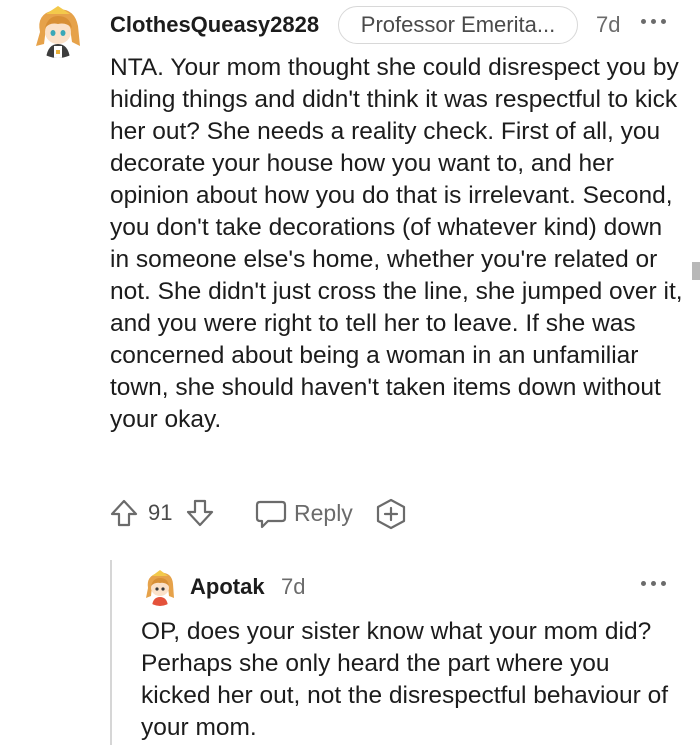  Describe the element at coordinates (200, 513) in the screenshot. I see `arrow-down-icon` at that location.